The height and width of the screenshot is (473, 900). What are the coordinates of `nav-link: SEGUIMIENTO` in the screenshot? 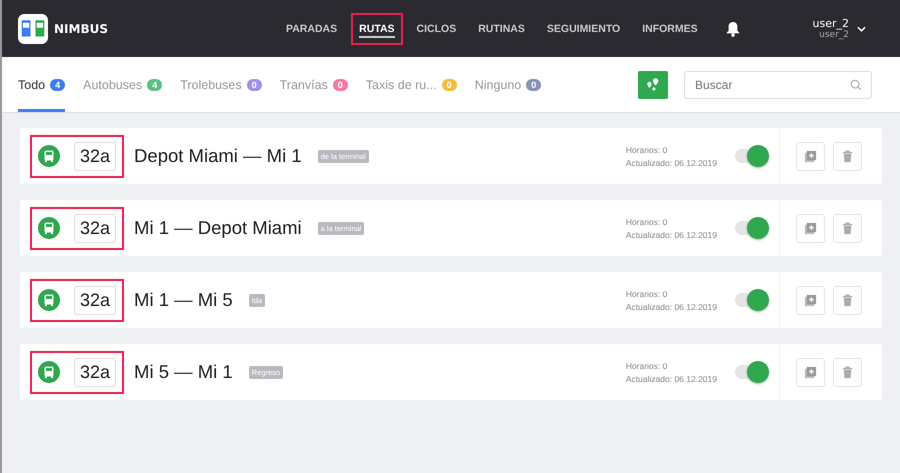 It's located at (583, 28).